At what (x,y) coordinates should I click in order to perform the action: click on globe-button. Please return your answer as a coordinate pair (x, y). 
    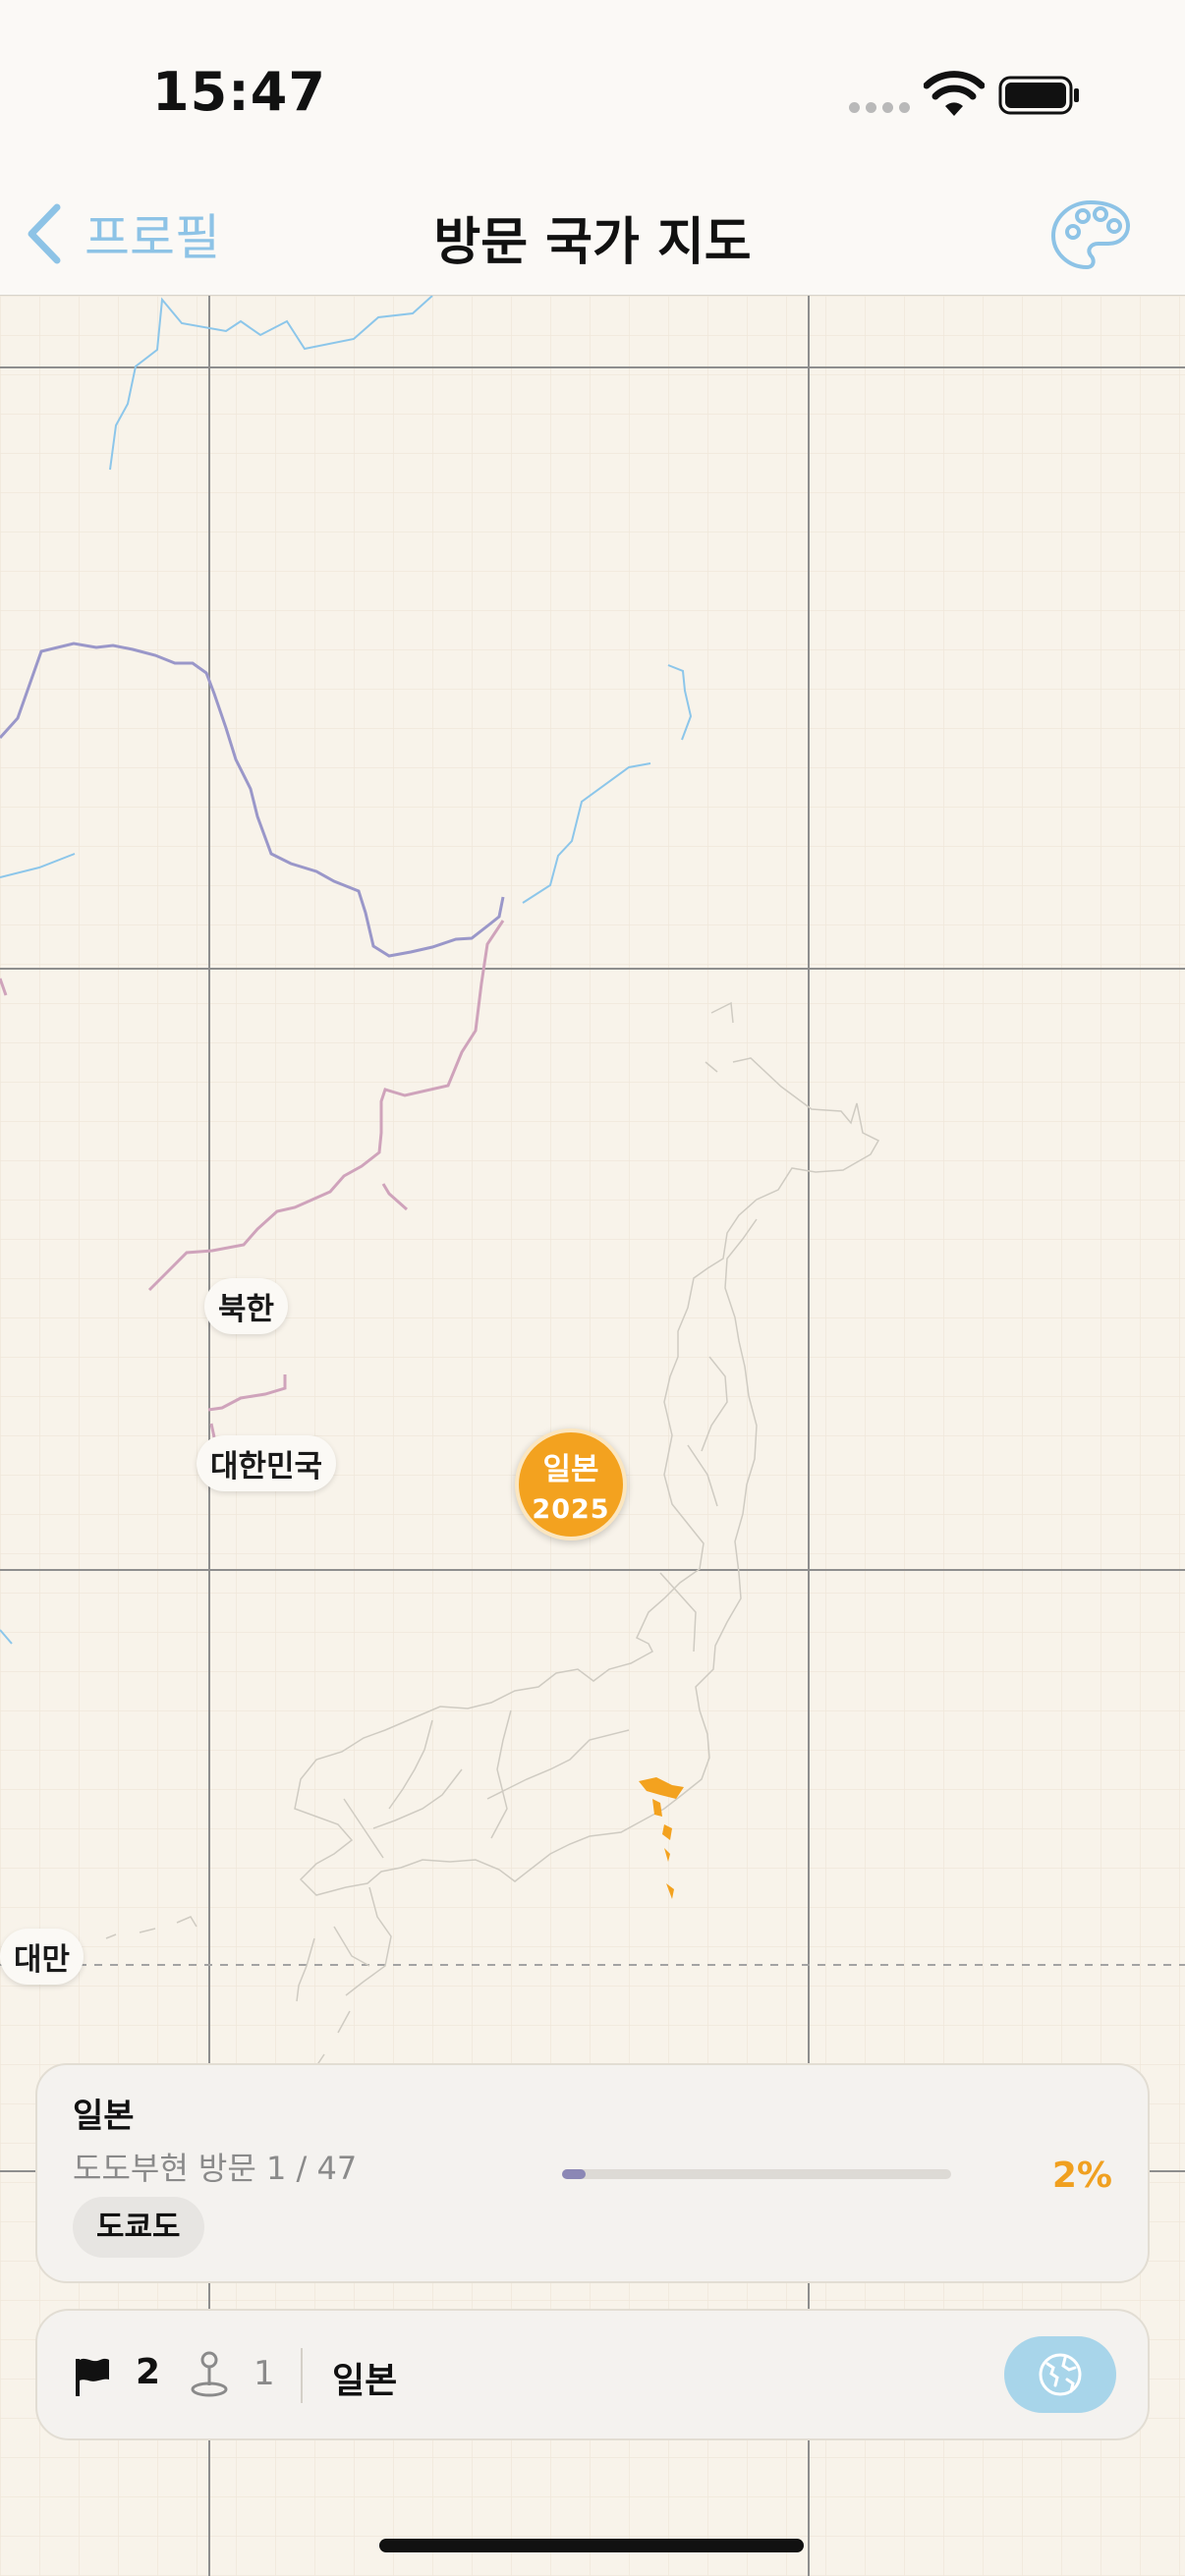
    Looking at the image, I should click on (1060, 2374).